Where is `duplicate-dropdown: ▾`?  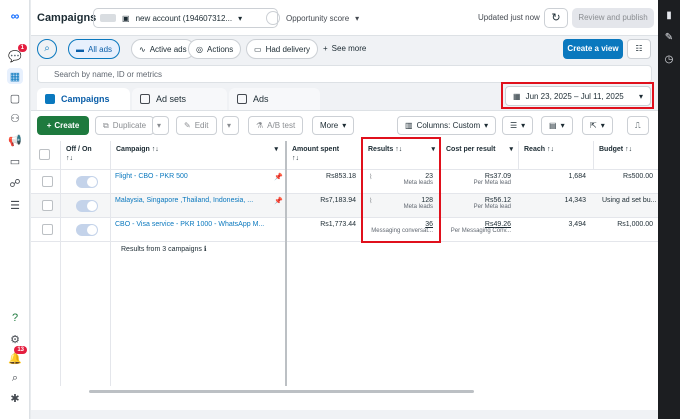
duplicate-dropdown: ▾ is located at coordinates (160, 125).